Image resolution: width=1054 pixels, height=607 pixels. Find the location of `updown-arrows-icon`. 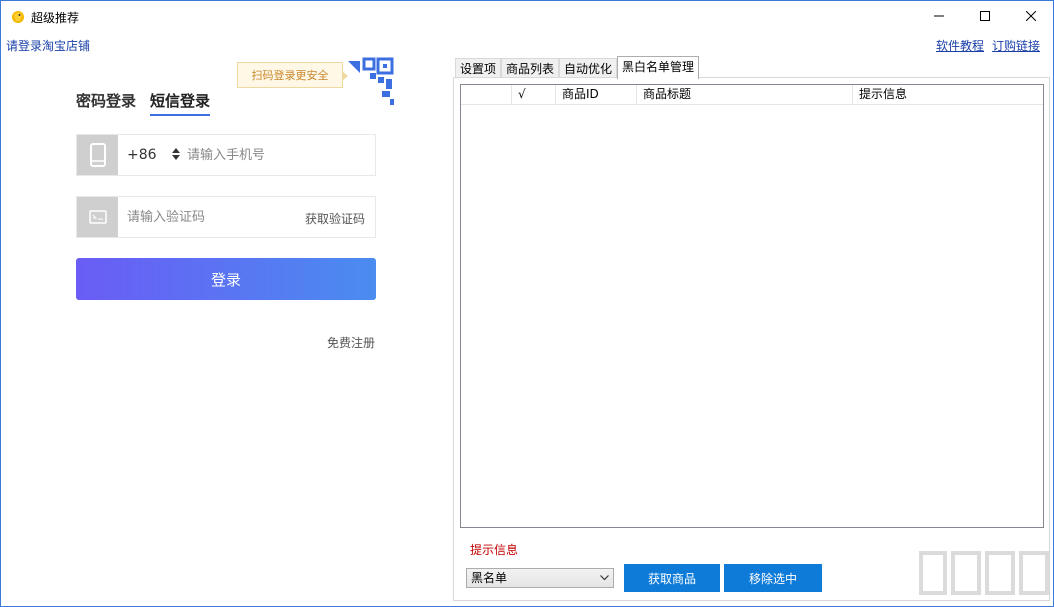

updown-arrows-icon is located at coordinates (176, 154).